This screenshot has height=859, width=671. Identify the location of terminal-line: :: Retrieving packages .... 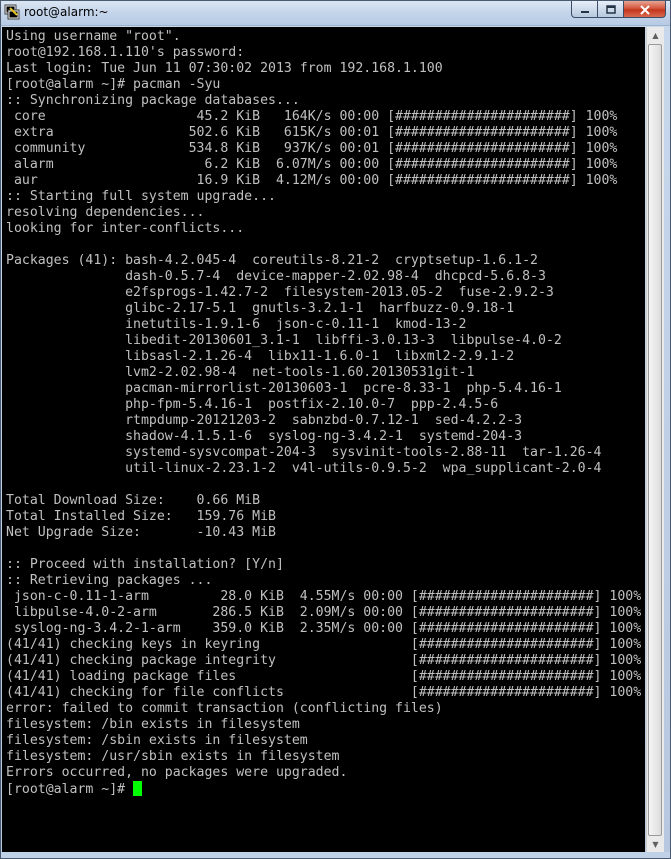
(109, 580).